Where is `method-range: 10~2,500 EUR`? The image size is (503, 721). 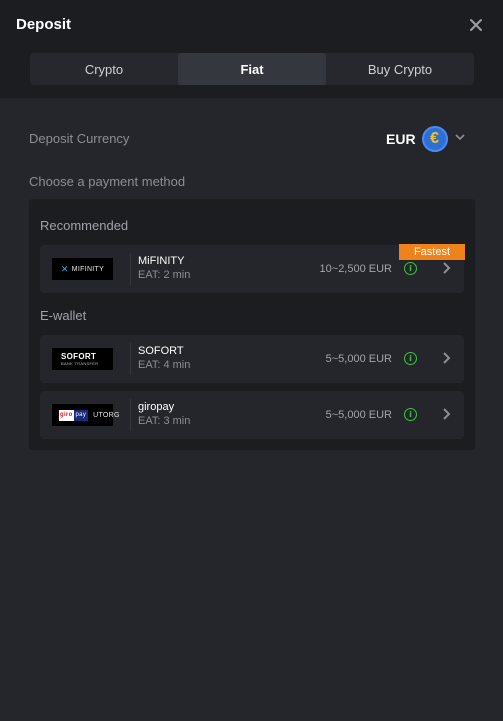 method-range: 10~2,500 EUR is located at coordinates (355, 269).